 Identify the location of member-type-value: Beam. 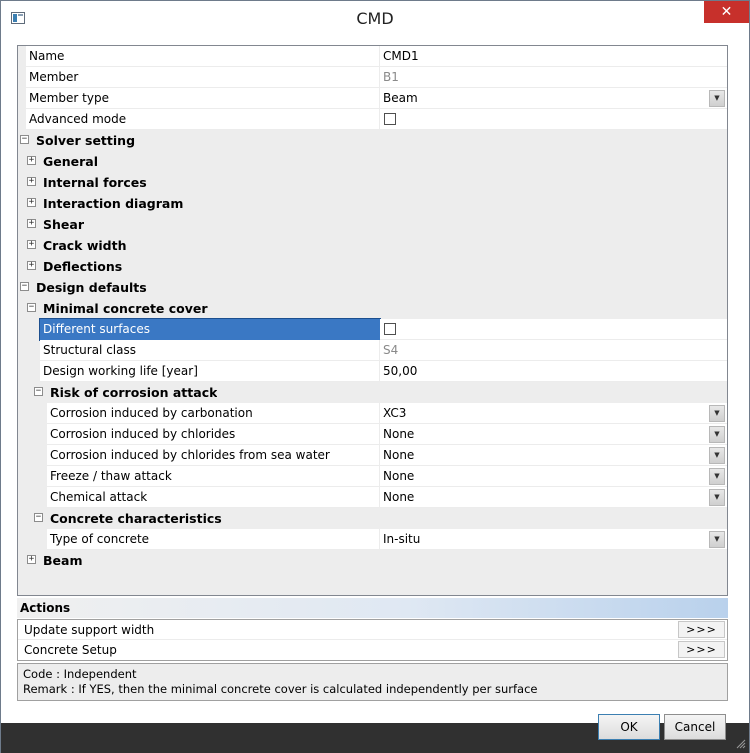
(400, 98).